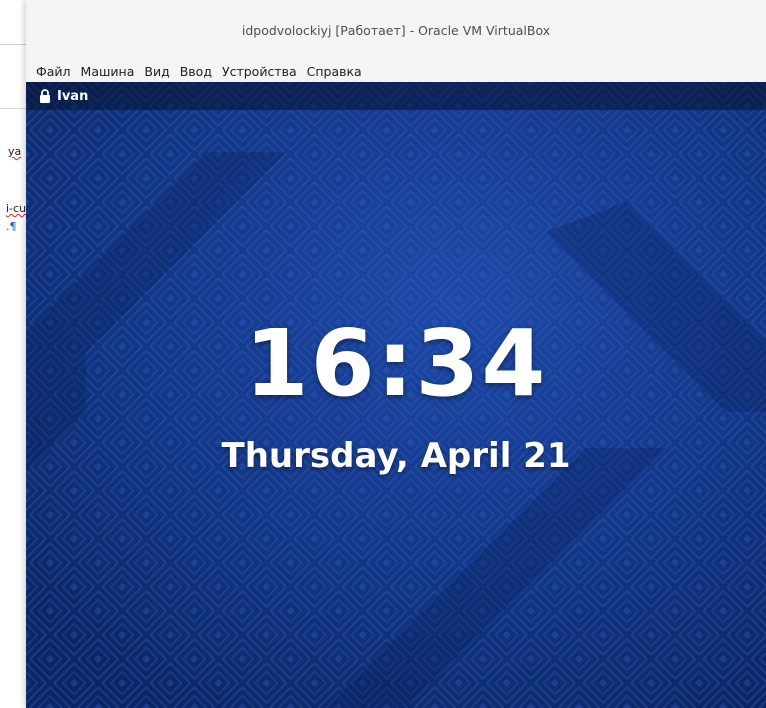  What do you see at coordinates (16, 208) in the screenshot?
I see `doc-text-fragment: i-cu` at bounding box center [16, 208].